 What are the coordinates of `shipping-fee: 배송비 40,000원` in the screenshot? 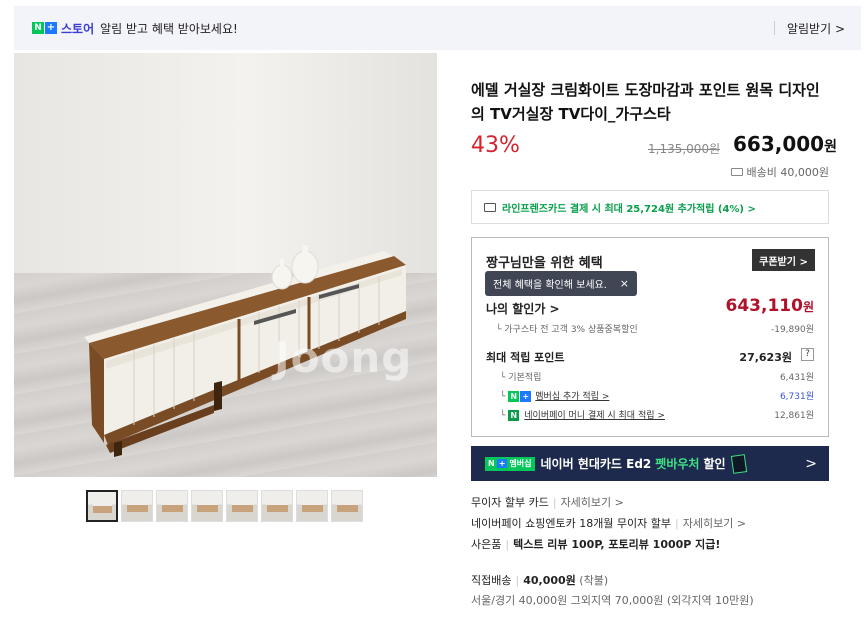 It's located at (779, 172).